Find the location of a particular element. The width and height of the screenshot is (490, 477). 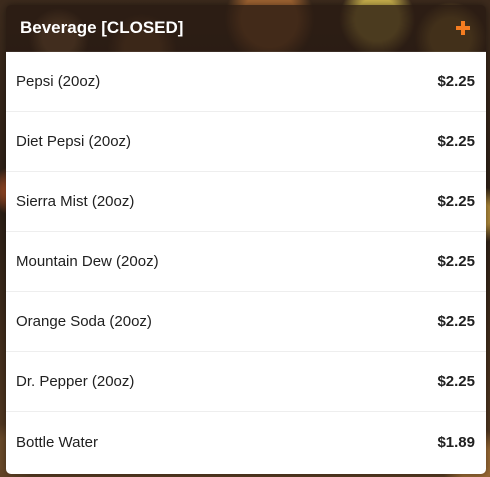

menu-item-pepsi: Pepsi (20oz) $2.25 is located at coordinates (246, 82).